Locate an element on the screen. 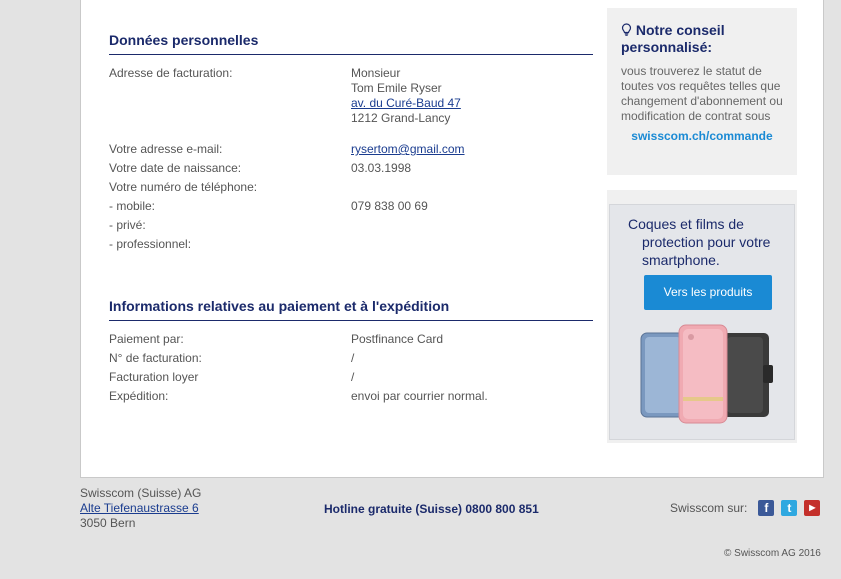 The height and width of the screenshot is (579, 841). billing-city: 1212 Grand-Lancy is located at coordinates (401, 118).